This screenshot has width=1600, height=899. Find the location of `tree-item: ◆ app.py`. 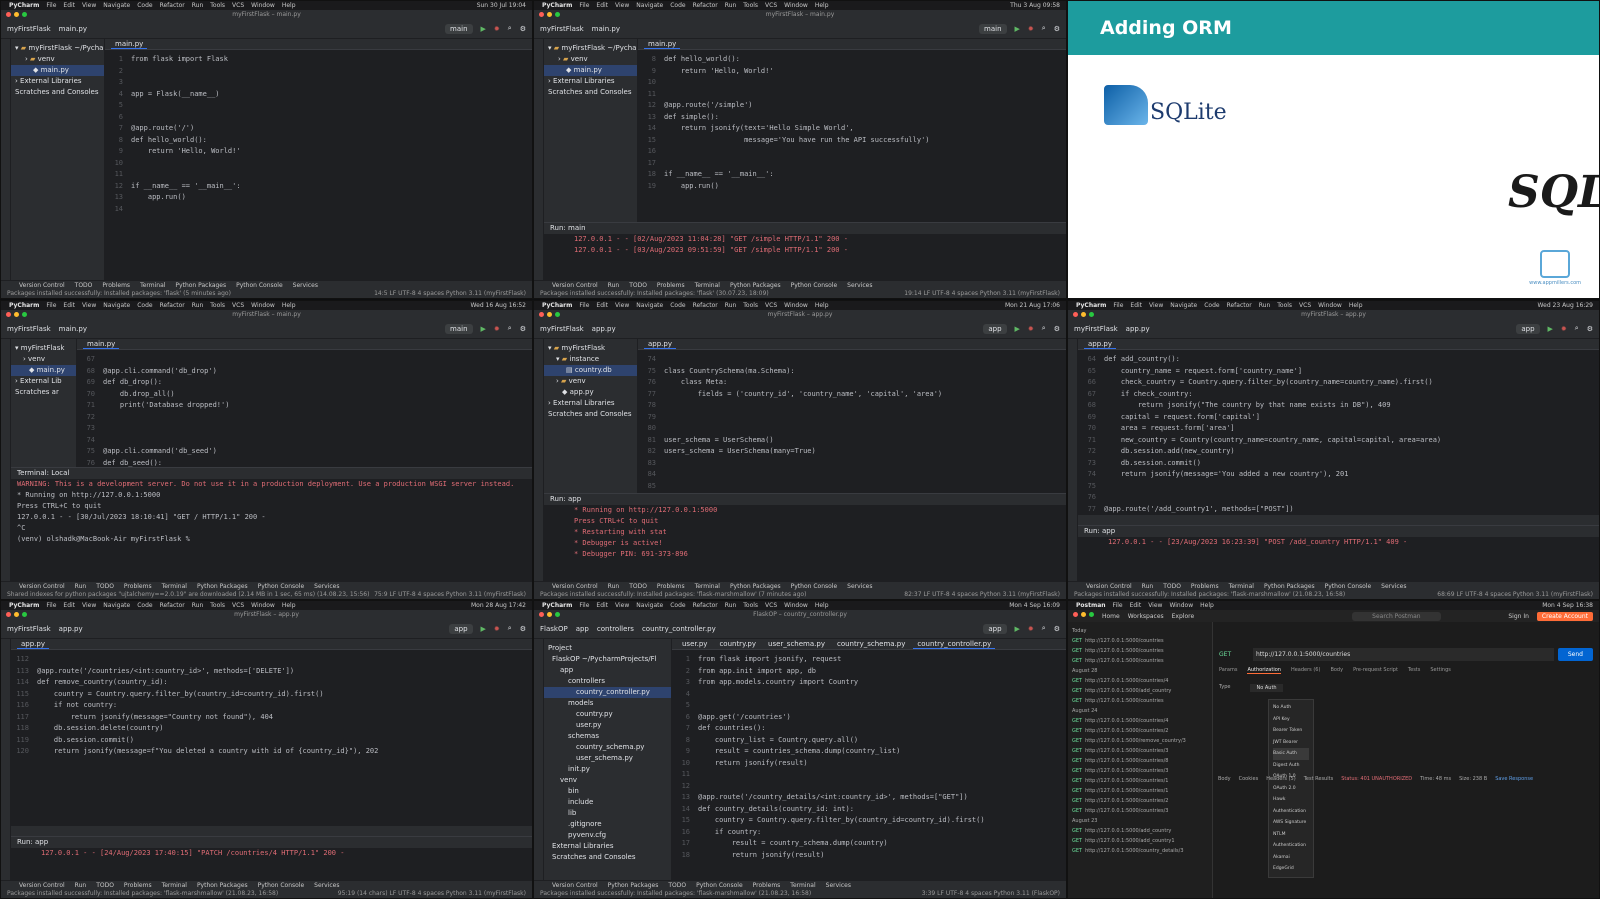

tree-item: ◆ app.py is located at coordinates (590, 392).